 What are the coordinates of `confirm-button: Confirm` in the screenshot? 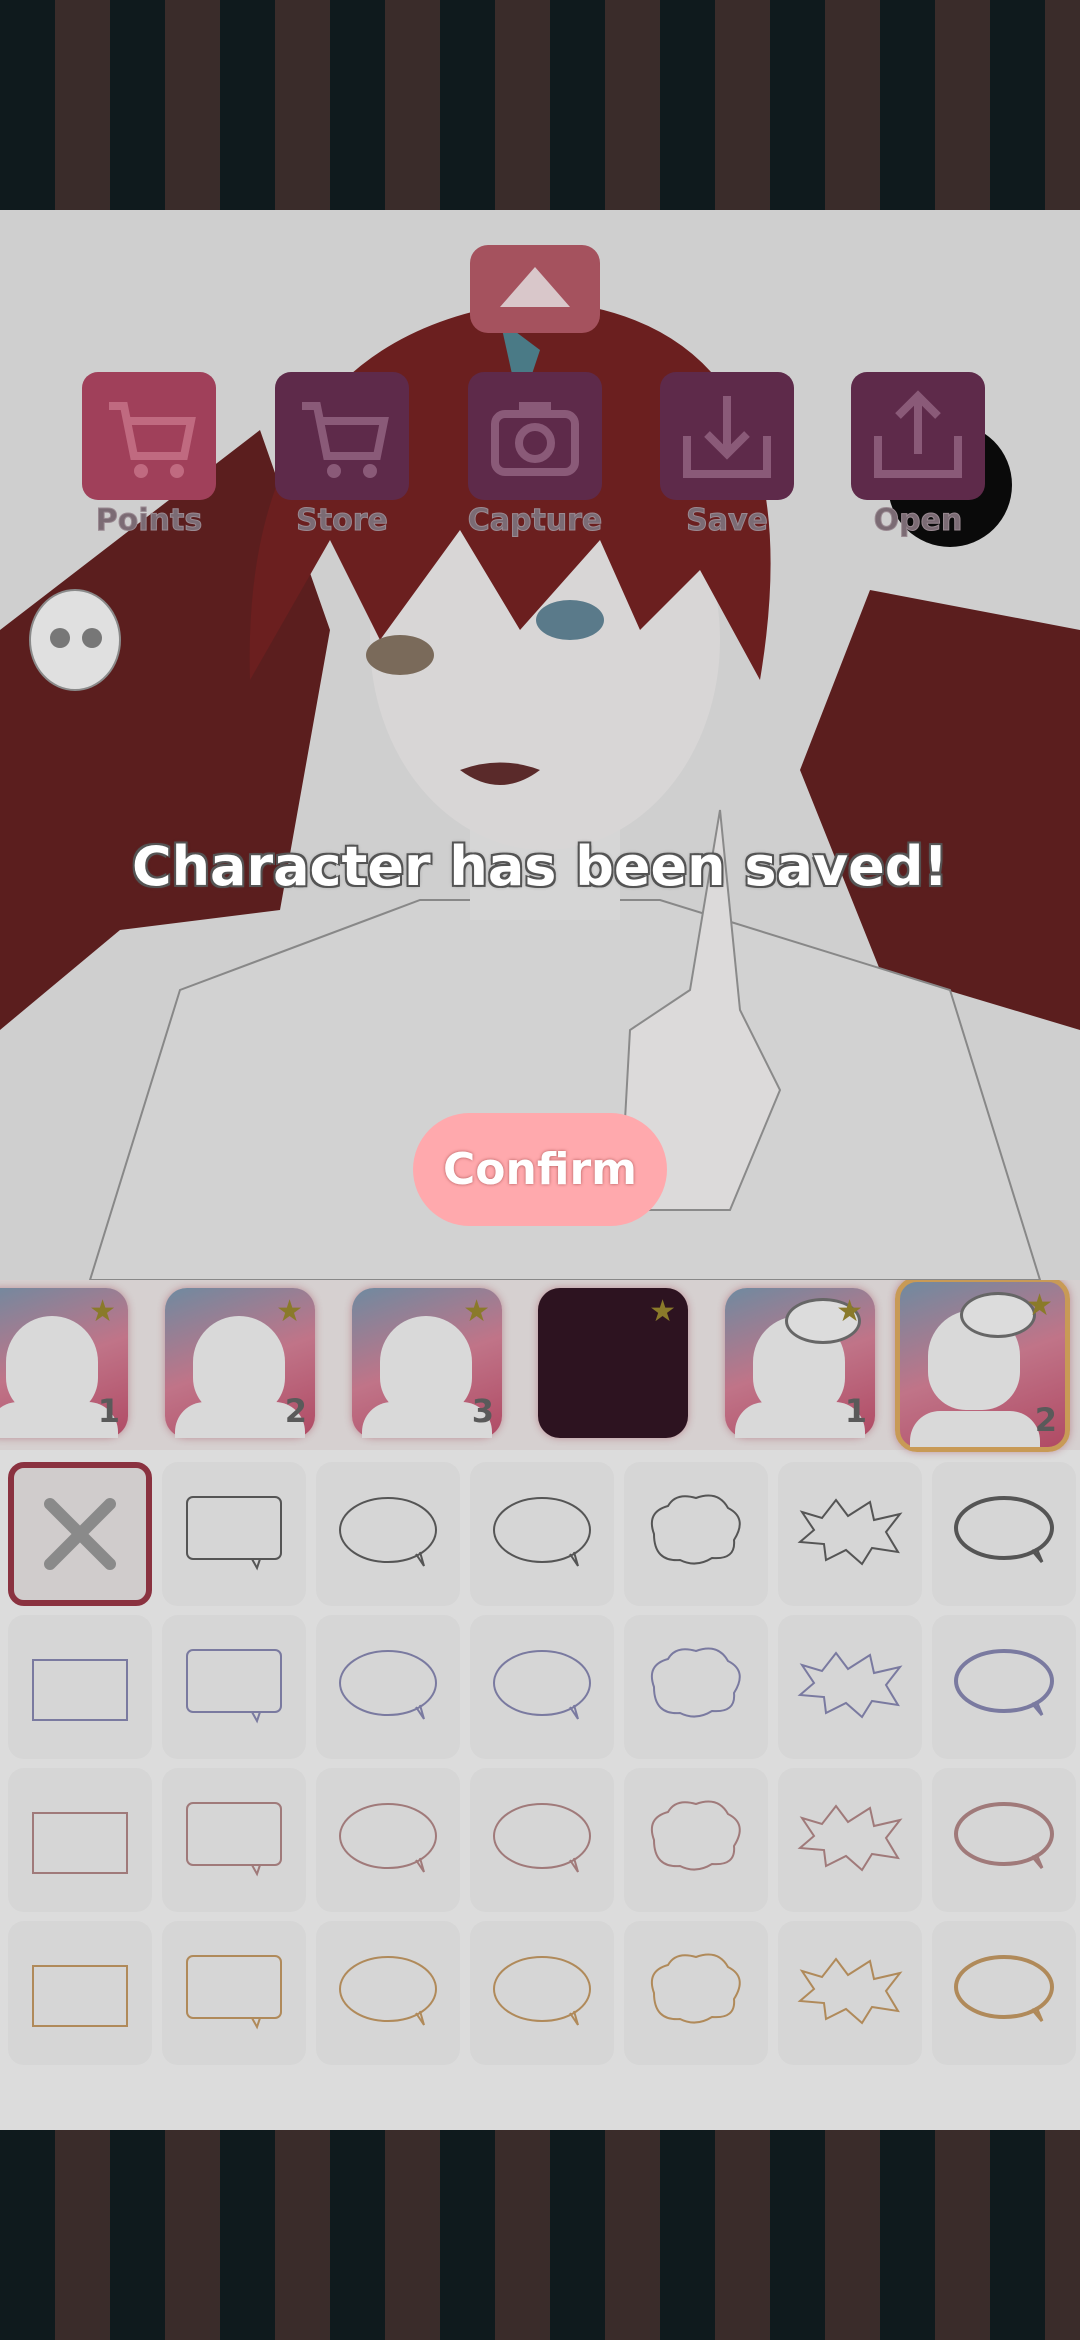 It's located at (540, 1169).